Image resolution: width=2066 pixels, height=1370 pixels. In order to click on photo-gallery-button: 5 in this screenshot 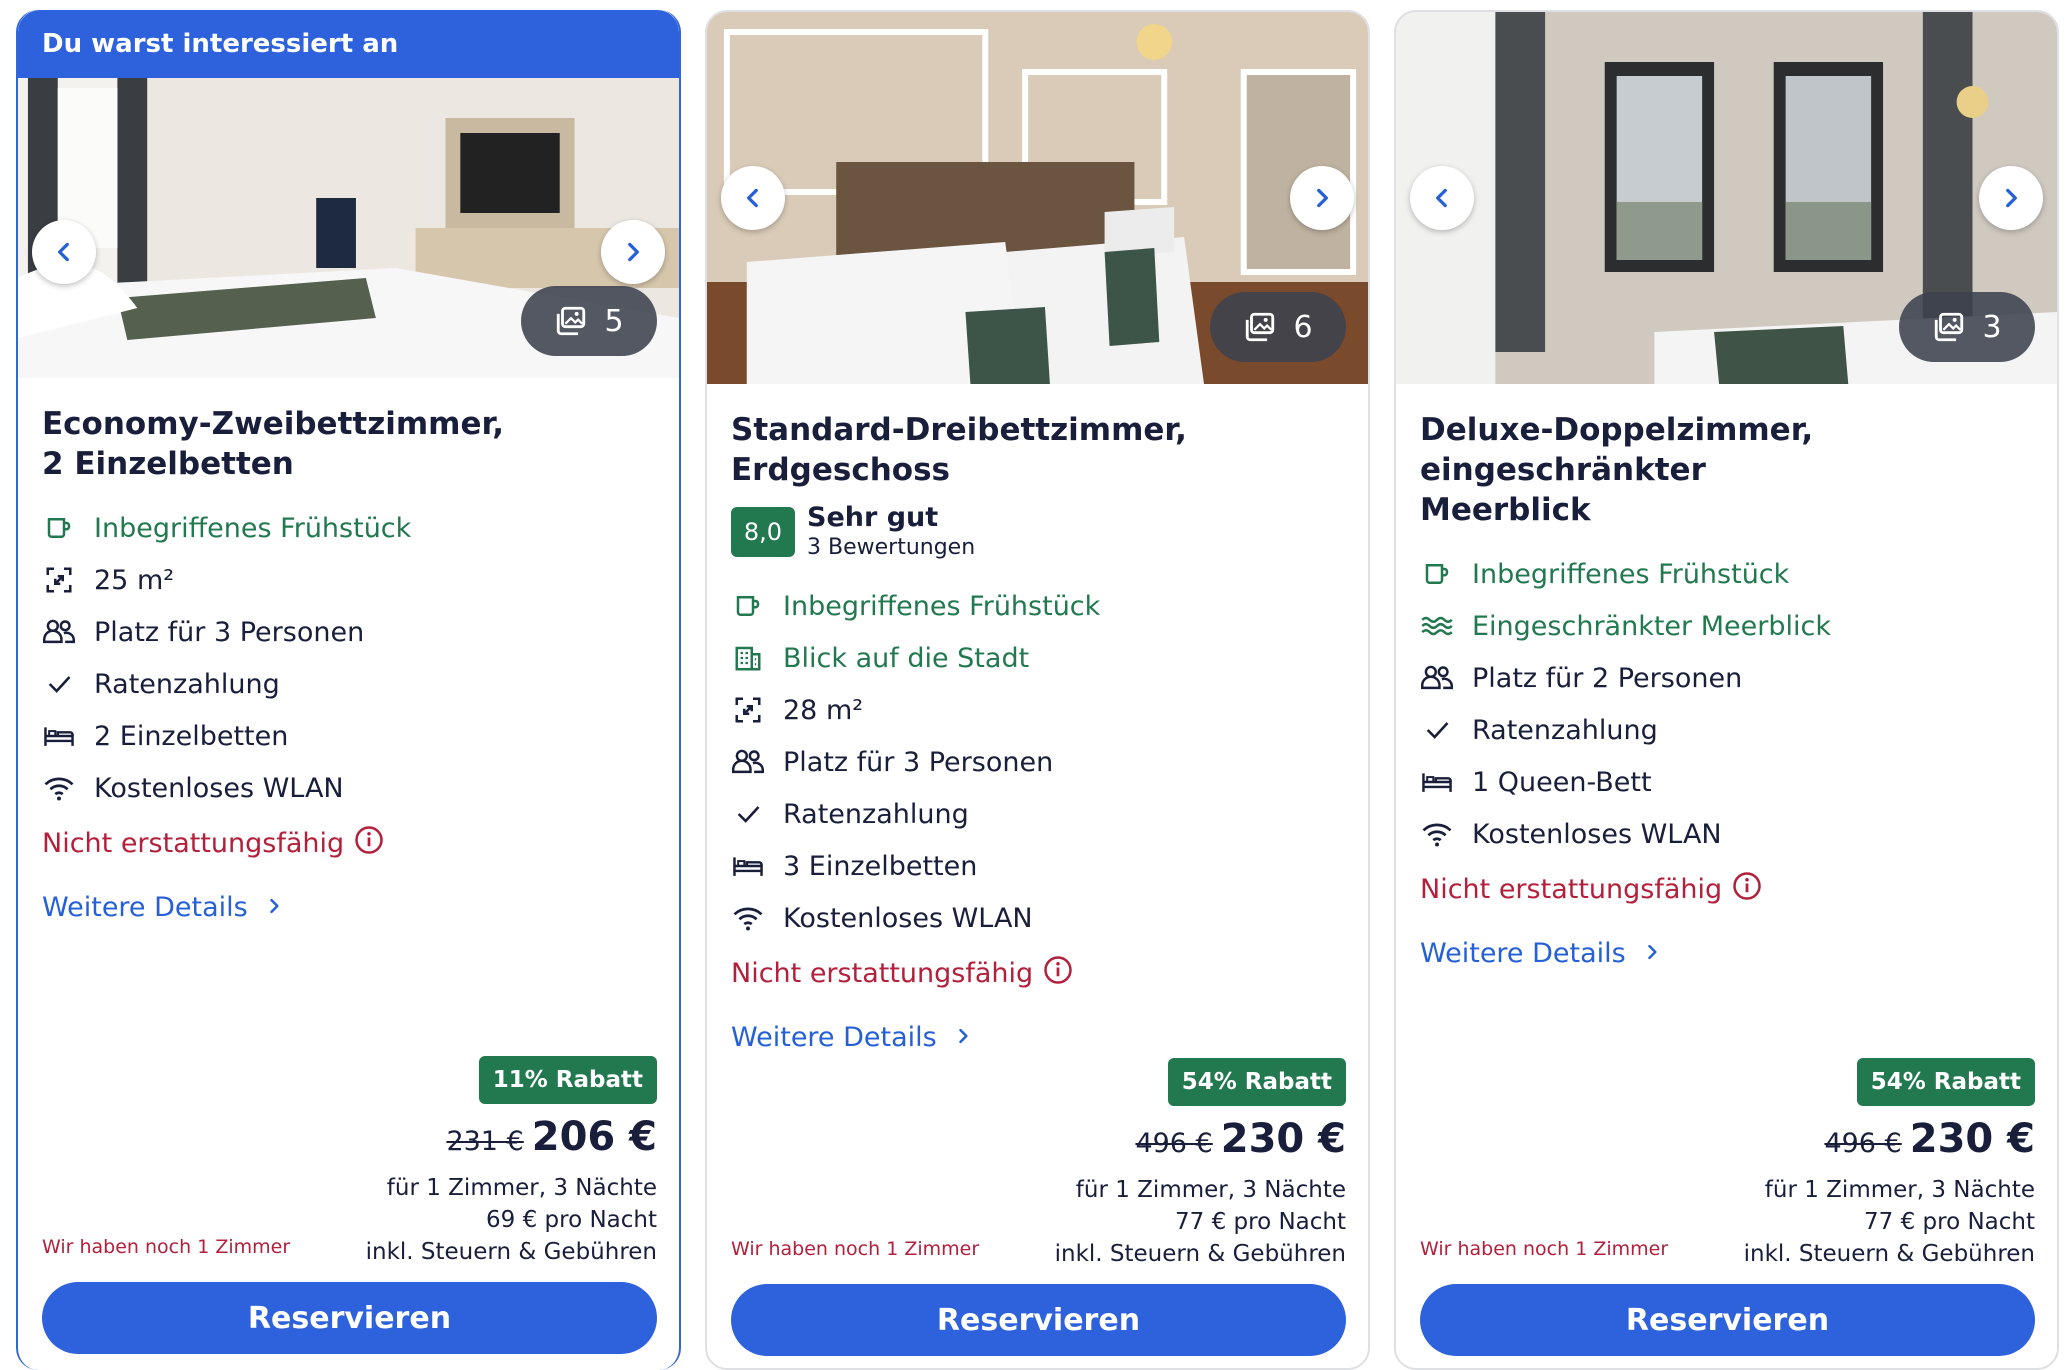, I will do `click(589, 321)`.